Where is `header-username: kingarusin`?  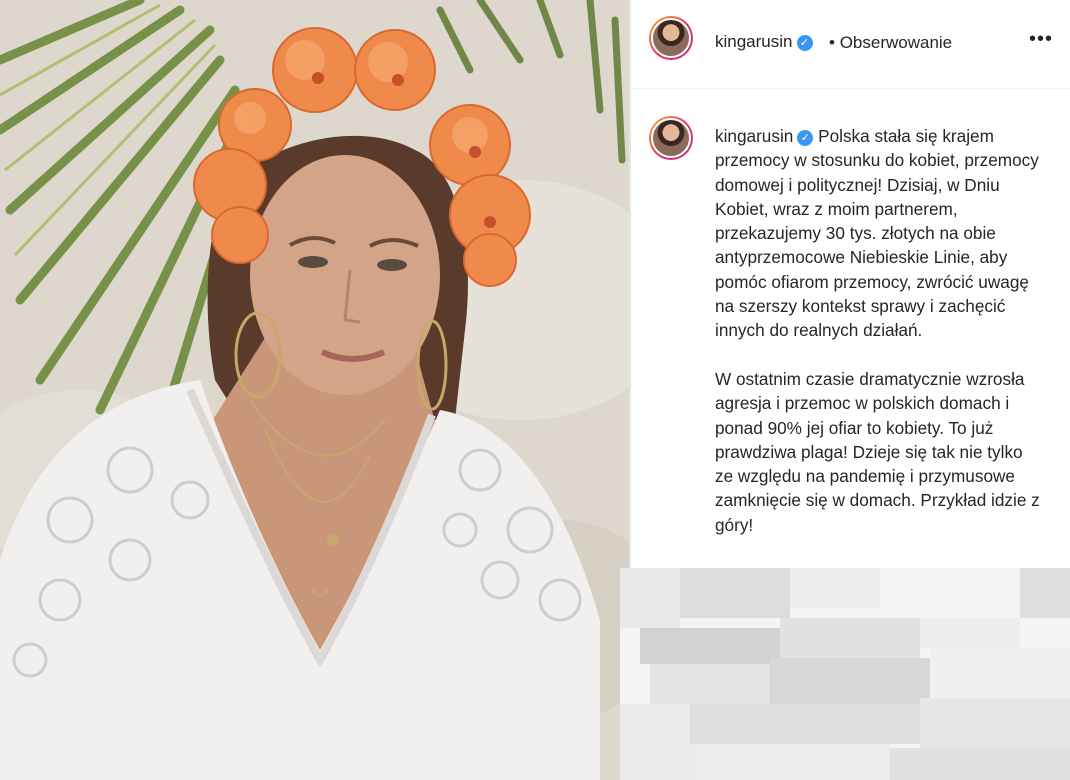
header-username: kingarusin is located at coordinates (754, 41).